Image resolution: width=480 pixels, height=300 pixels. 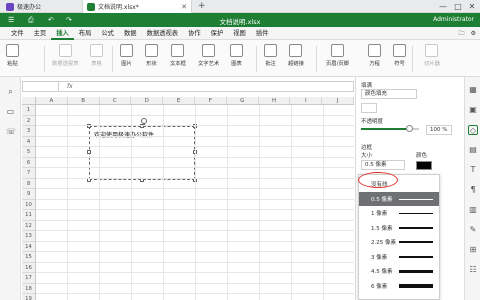 What do you see at coordinates (29, 236) in the screenshot?
I see `row-header: 13` at bounding box center [29, 236].